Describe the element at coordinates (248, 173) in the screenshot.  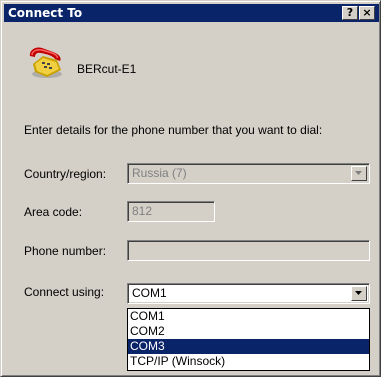
I see `country-select: Russia (7)` at that location.